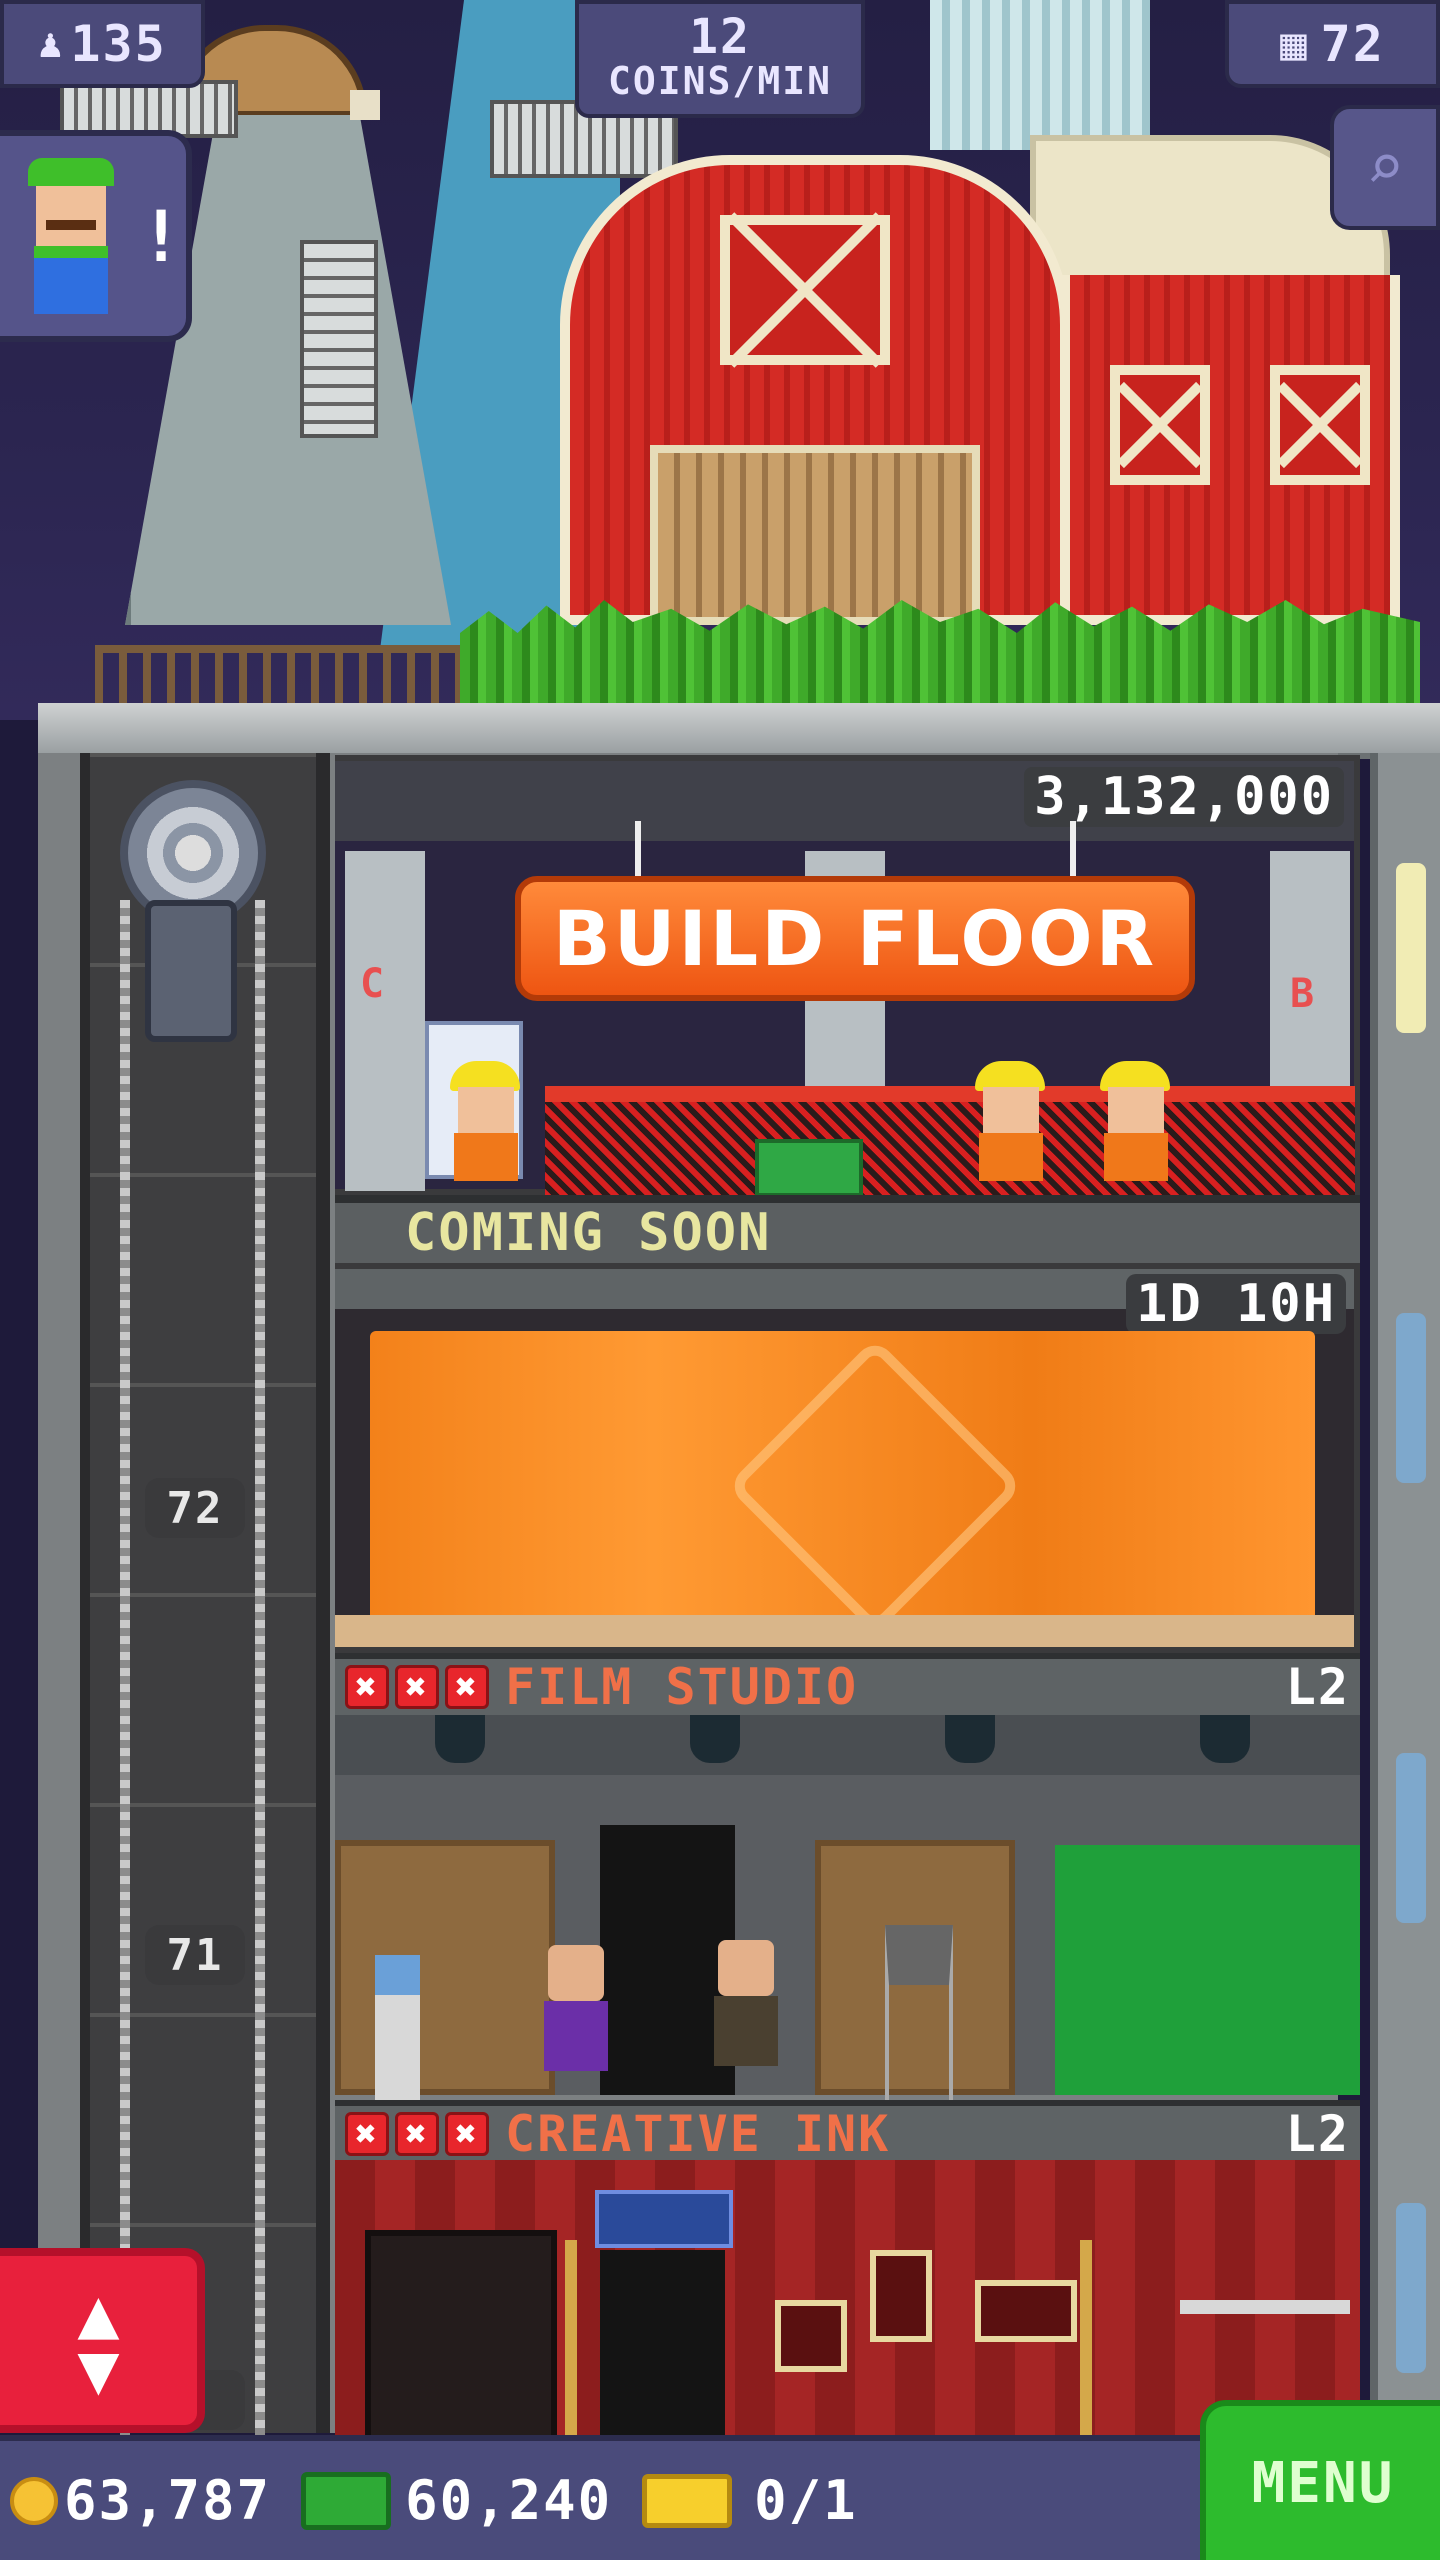 The width and height of the screenshot is (1440, 2560). What do you see at coordinates (71, 225) in the screenshot?
I see `avatar-mustache` at bounding box center [71, 225].